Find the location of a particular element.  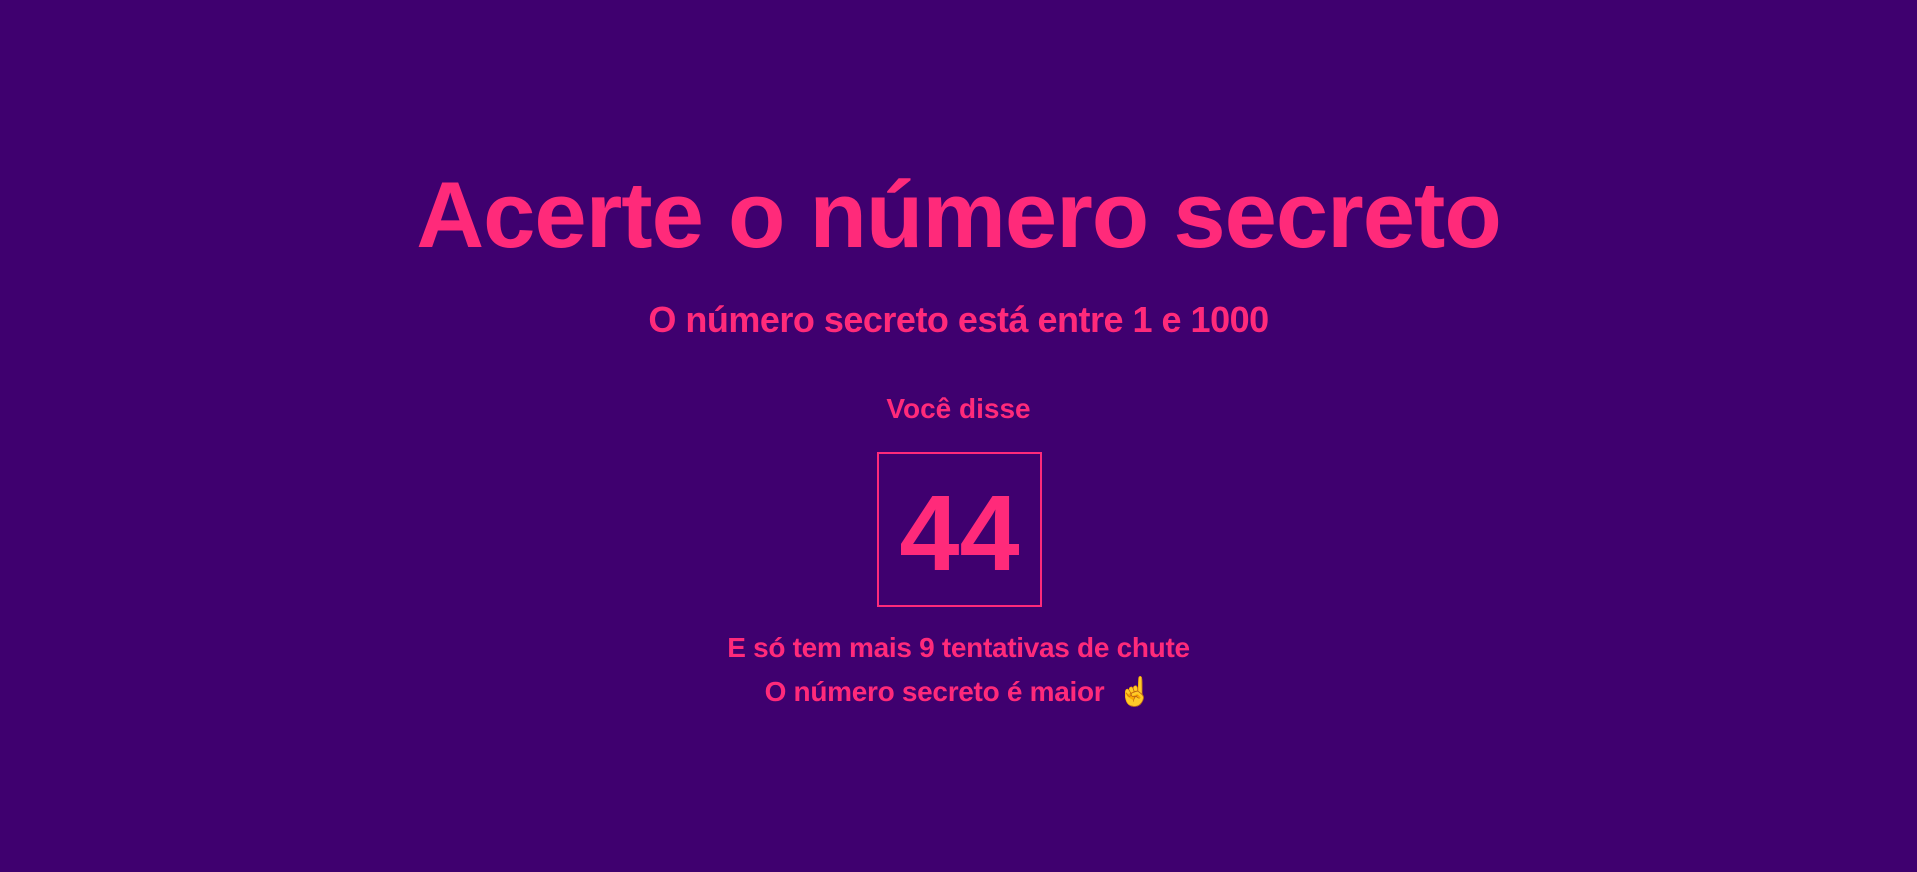

pointing-up-icon: ☝️ is located at coordinates (1135, 691).